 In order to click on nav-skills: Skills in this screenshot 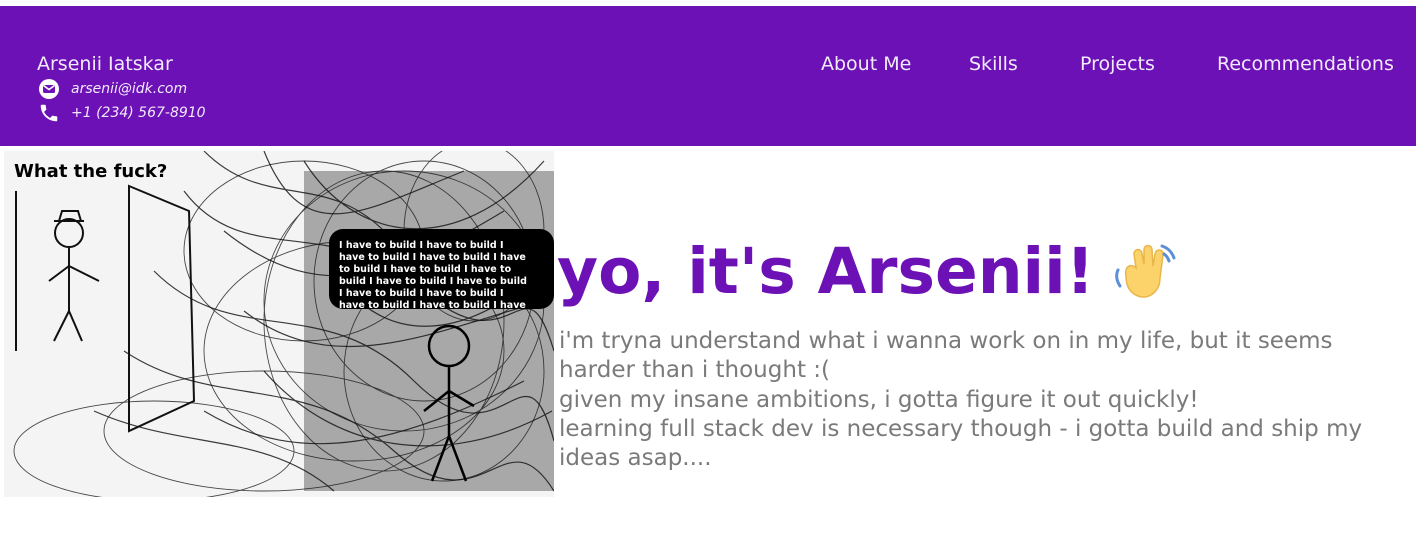, I will do `click(993, 64)`.